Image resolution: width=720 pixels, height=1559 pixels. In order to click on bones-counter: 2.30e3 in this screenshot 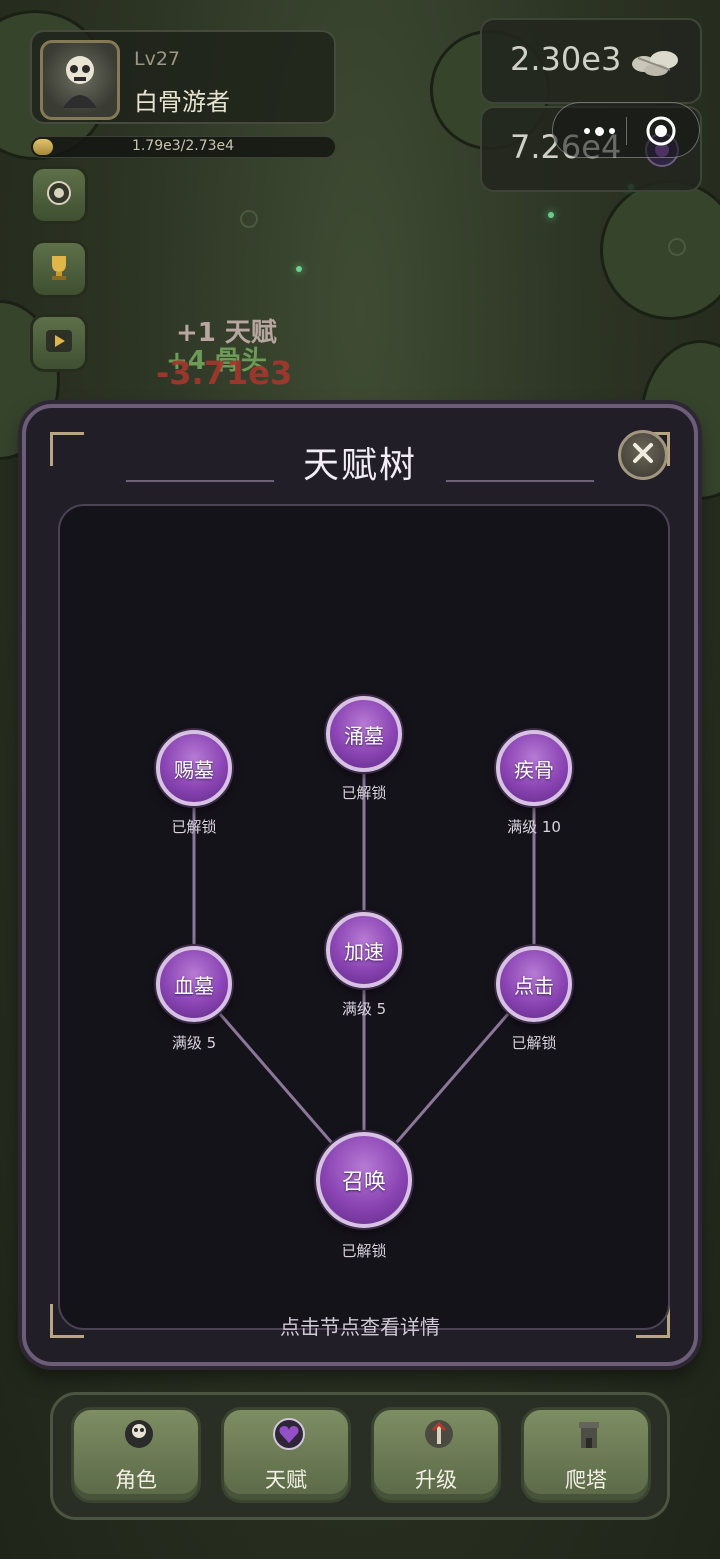, I will do `click(591, 61)`.